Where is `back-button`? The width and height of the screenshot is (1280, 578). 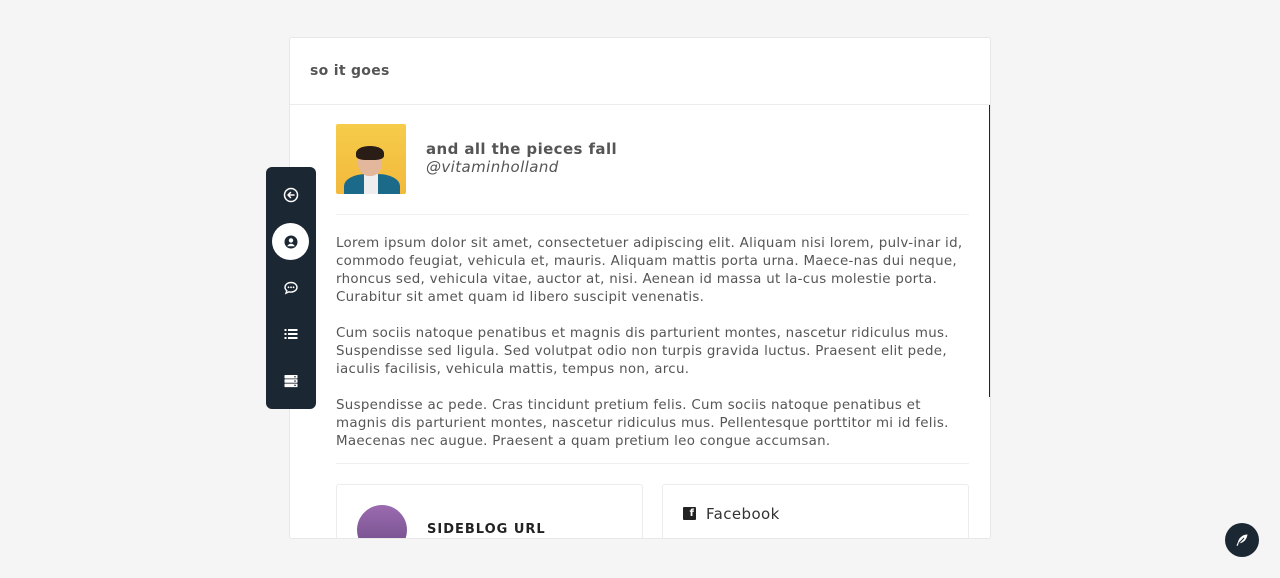
back-button is located at coordinates (290, 194).